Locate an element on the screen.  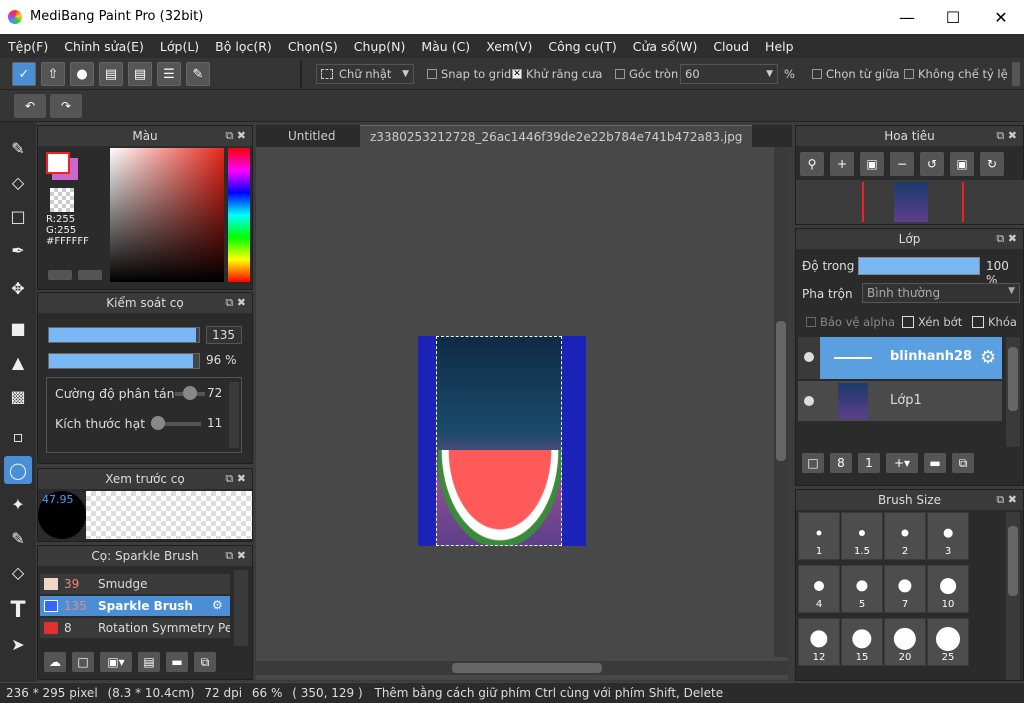
menu-cloud: Cloud is located at coordinates (731, 46).